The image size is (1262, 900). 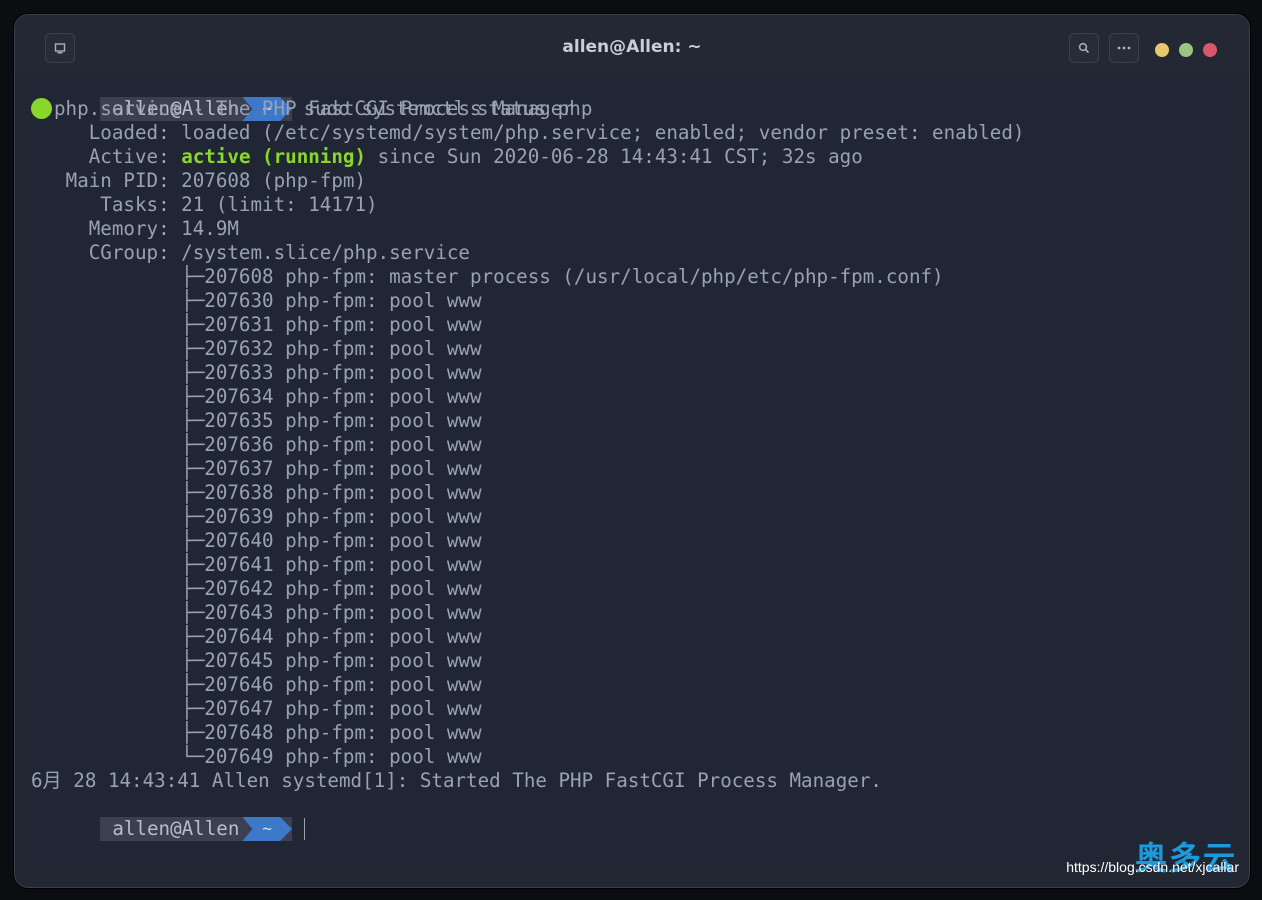 What do you see at coordinates (204, 204) in the screenshot?
I see `tasks-line: Tasks: 21 (limit: 14171)` at bounding box center [204, 204].